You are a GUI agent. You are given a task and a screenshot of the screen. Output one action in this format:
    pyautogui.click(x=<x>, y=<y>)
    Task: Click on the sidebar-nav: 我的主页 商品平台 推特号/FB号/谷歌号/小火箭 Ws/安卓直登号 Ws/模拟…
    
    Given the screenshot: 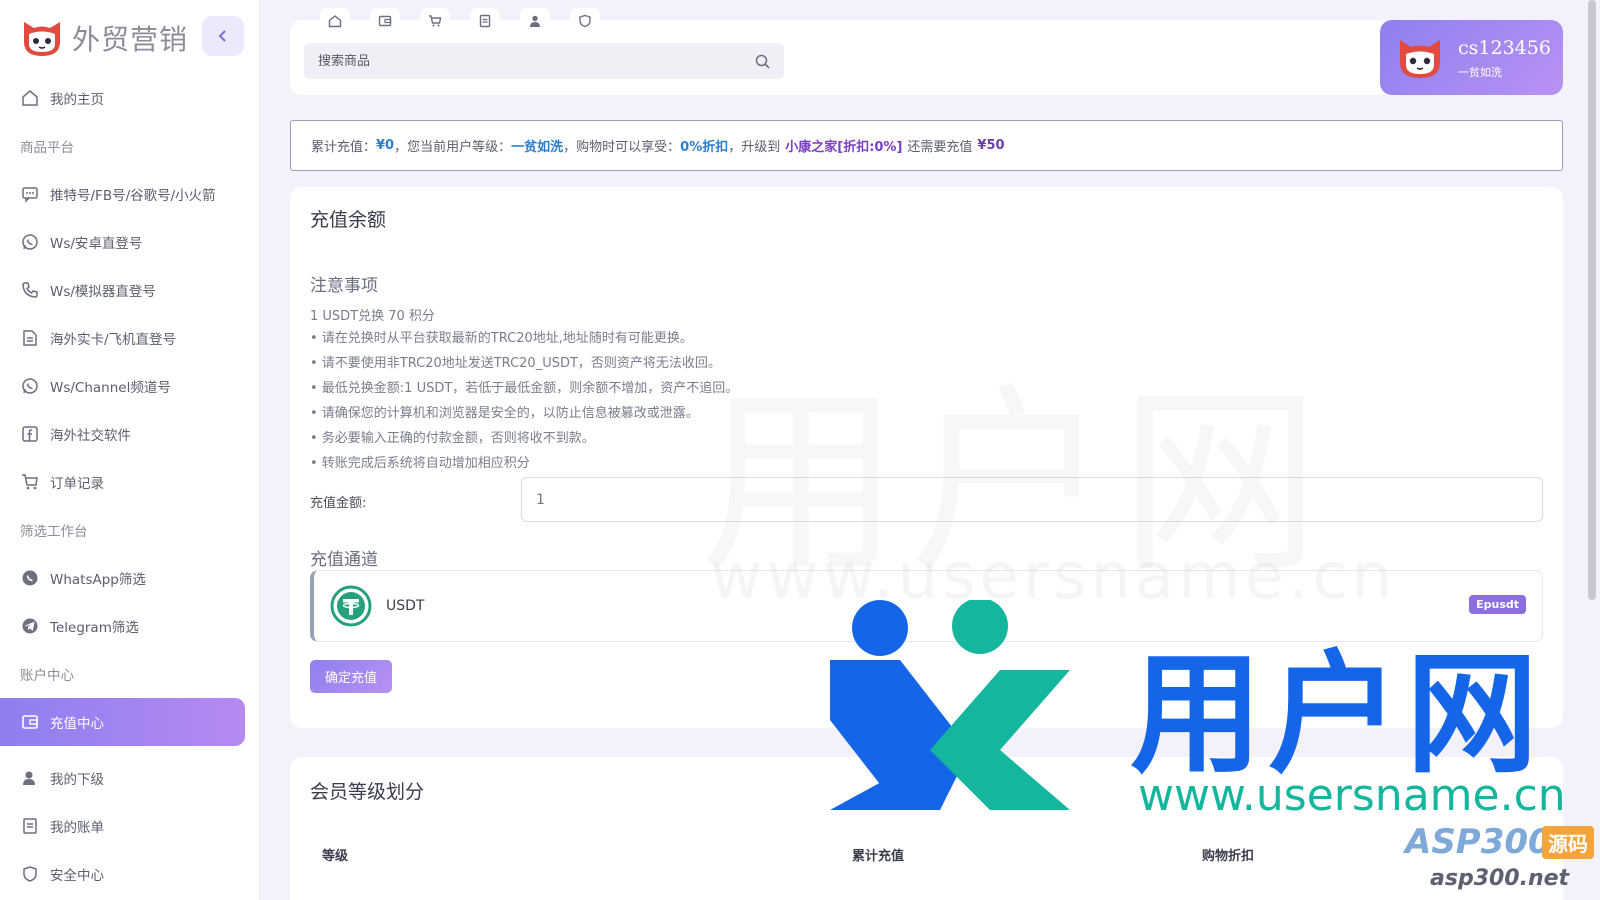 What is the action you would take?
    pyautogui.click(x=130, y=486)
    